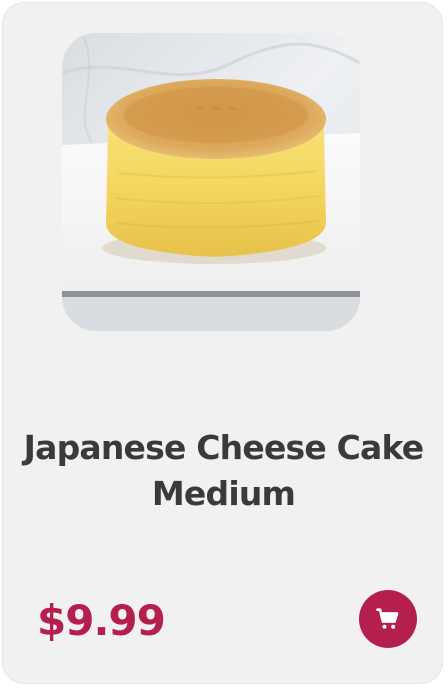  I want to click on add-to-cart-button, so click(388, 619).